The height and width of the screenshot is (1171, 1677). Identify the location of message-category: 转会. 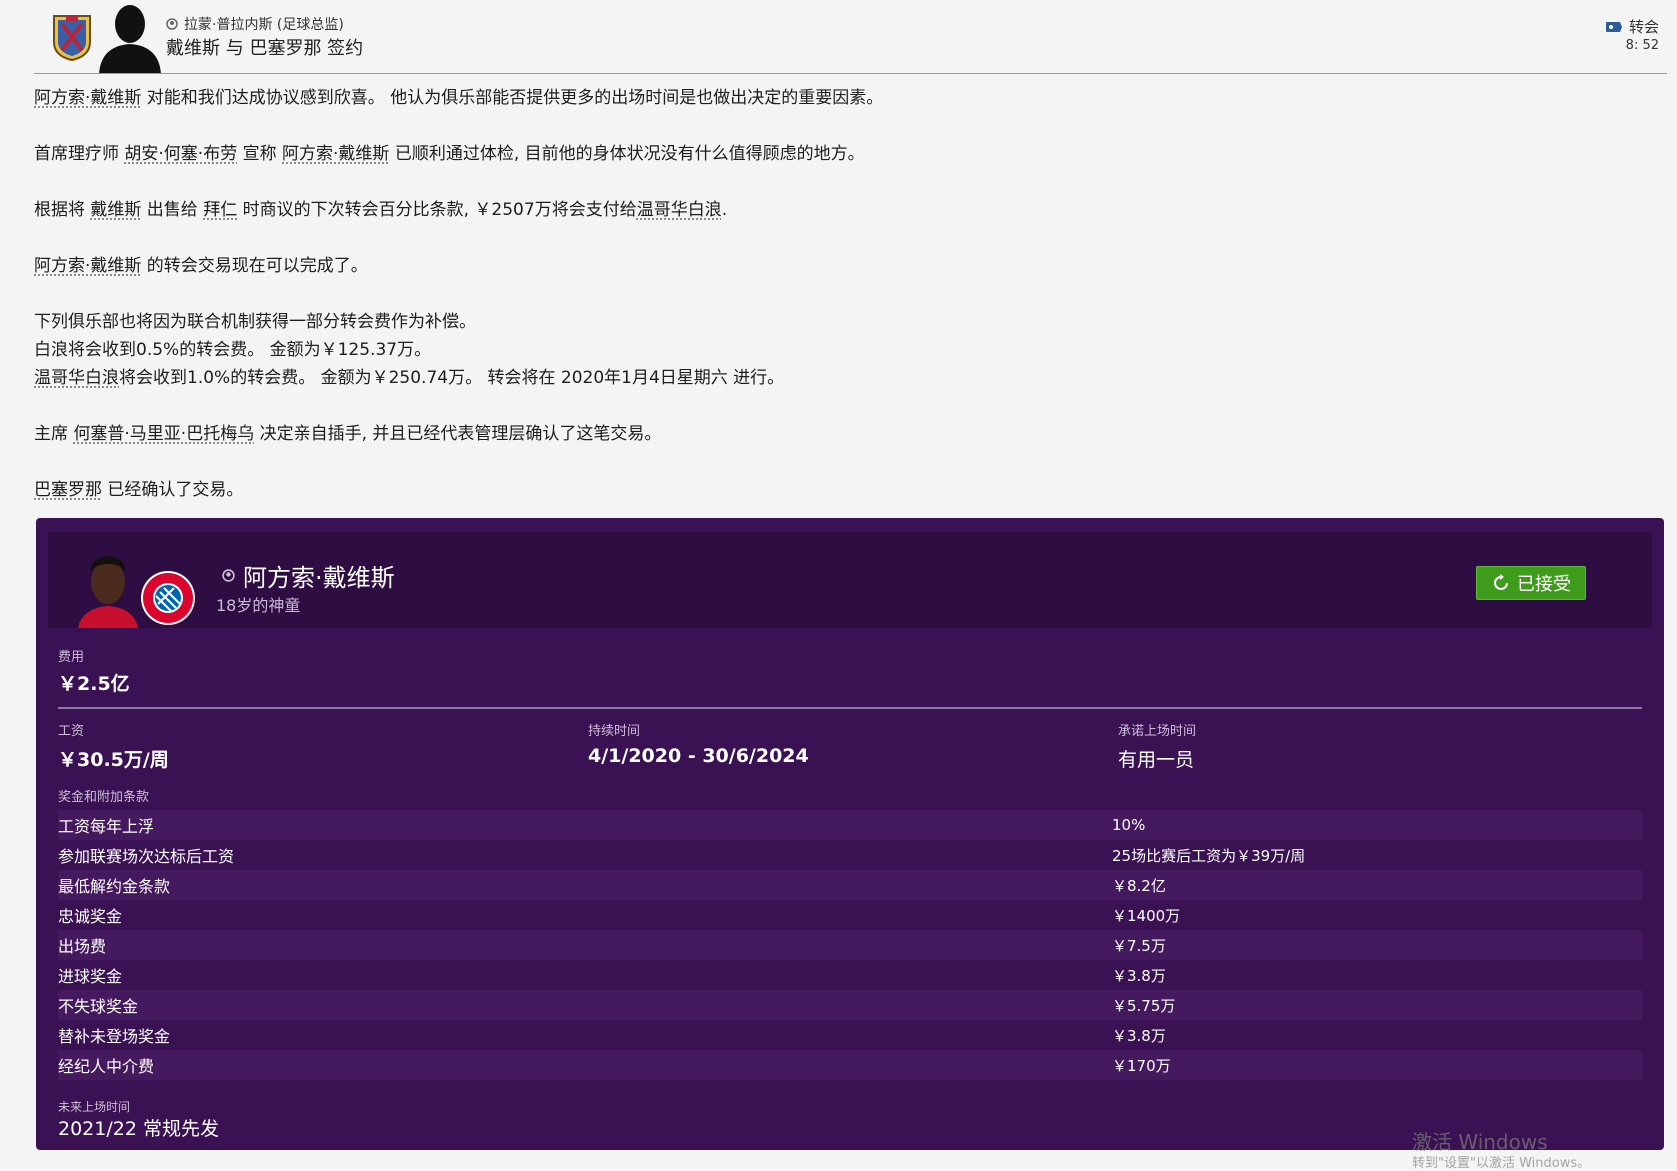
(1632, 26).